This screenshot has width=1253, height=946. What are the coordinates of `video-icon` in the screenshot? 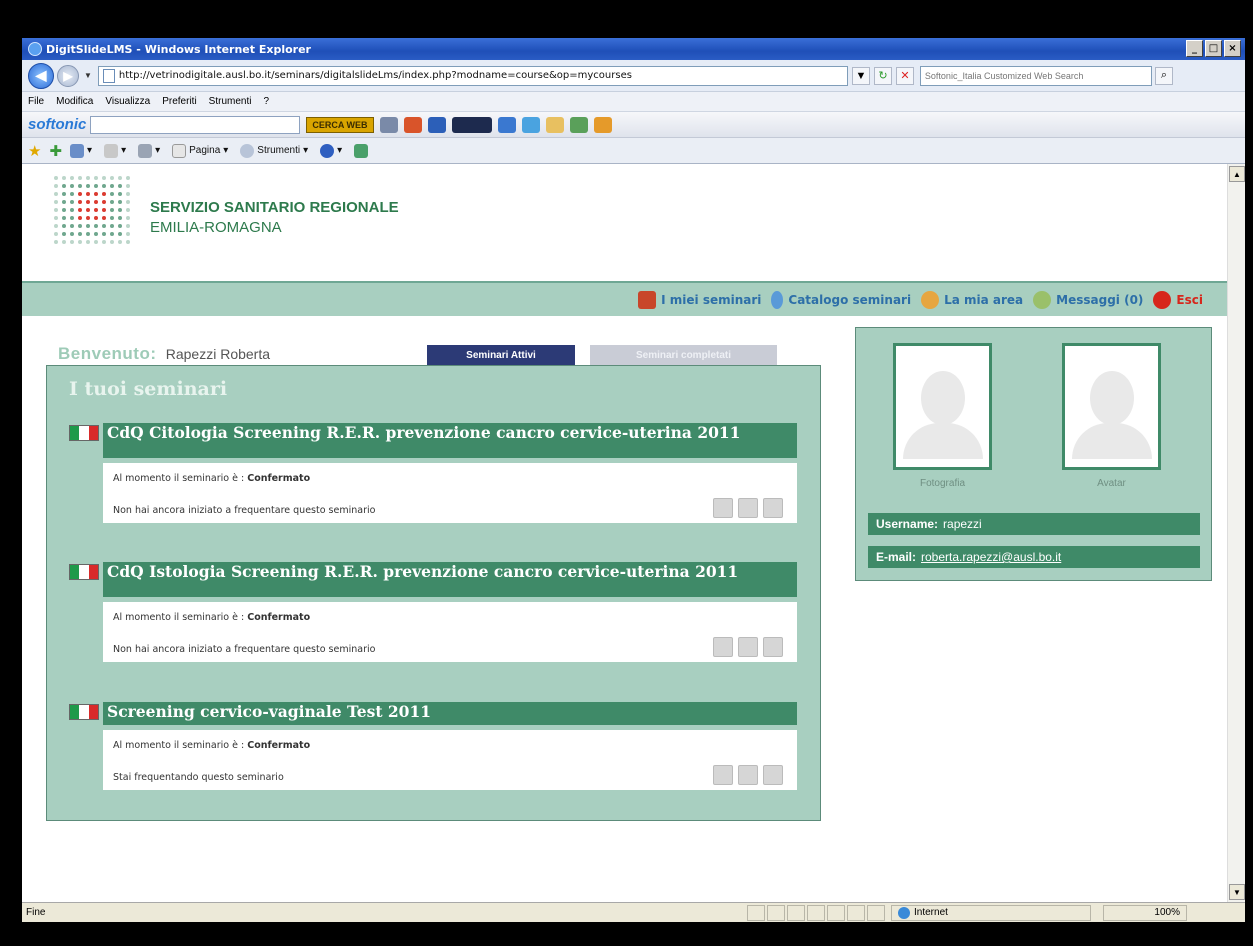 It's located at (436, 124).